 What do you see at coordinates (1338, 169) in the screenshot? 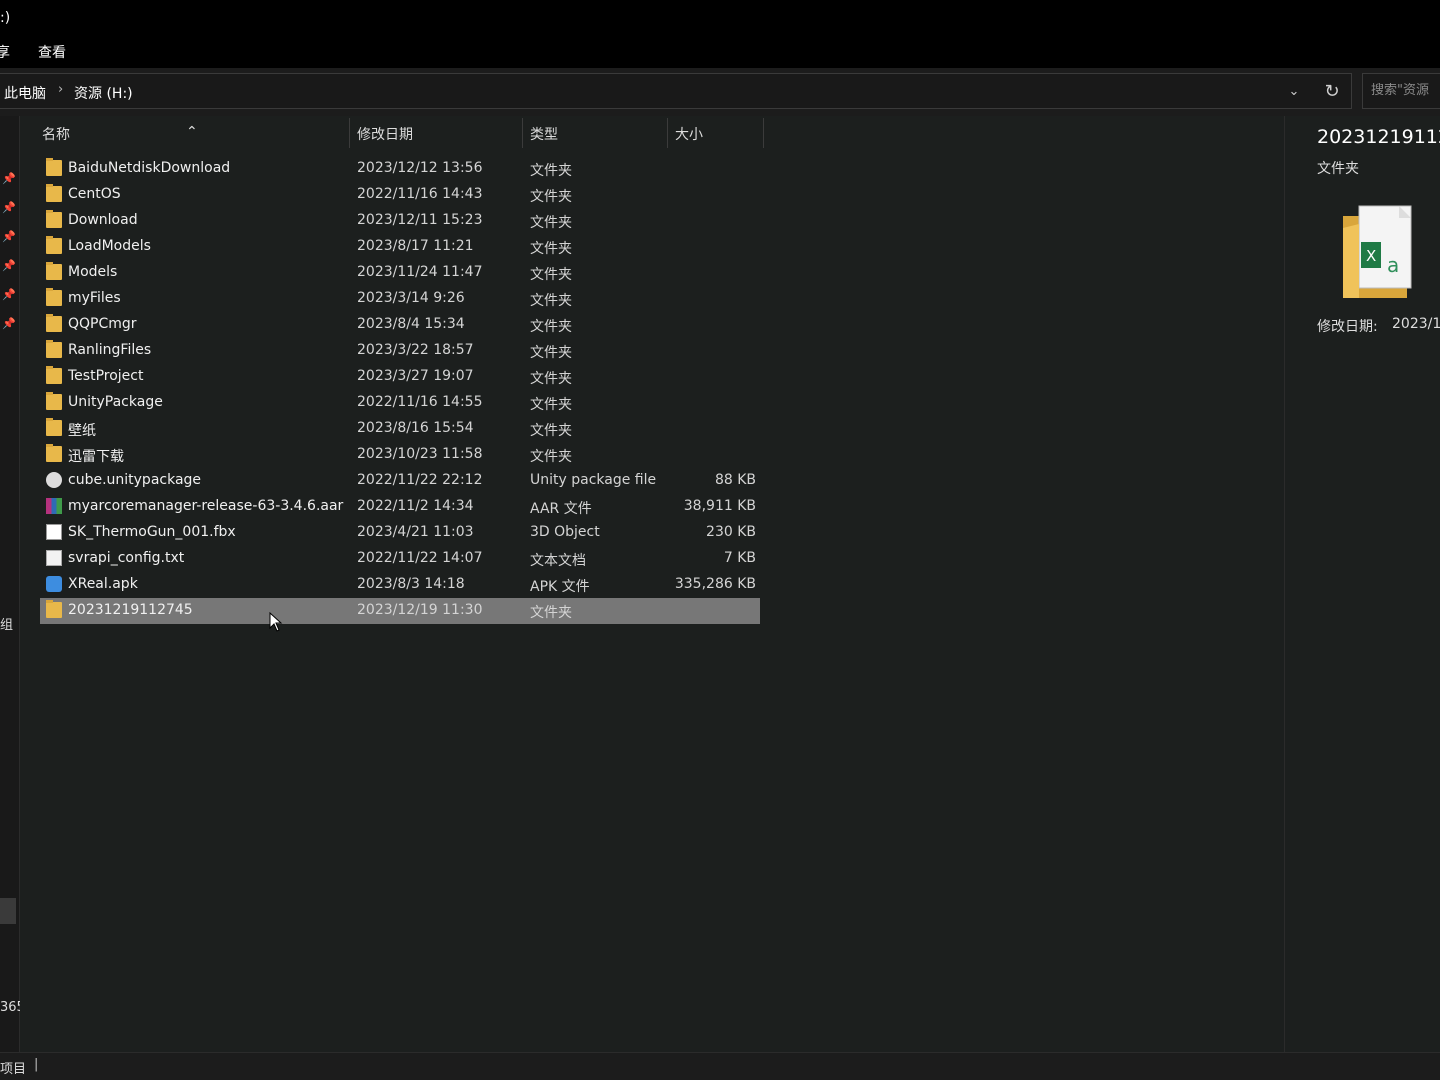
I see `preview-type: 文件夹` at bounding box center [1338, 169].